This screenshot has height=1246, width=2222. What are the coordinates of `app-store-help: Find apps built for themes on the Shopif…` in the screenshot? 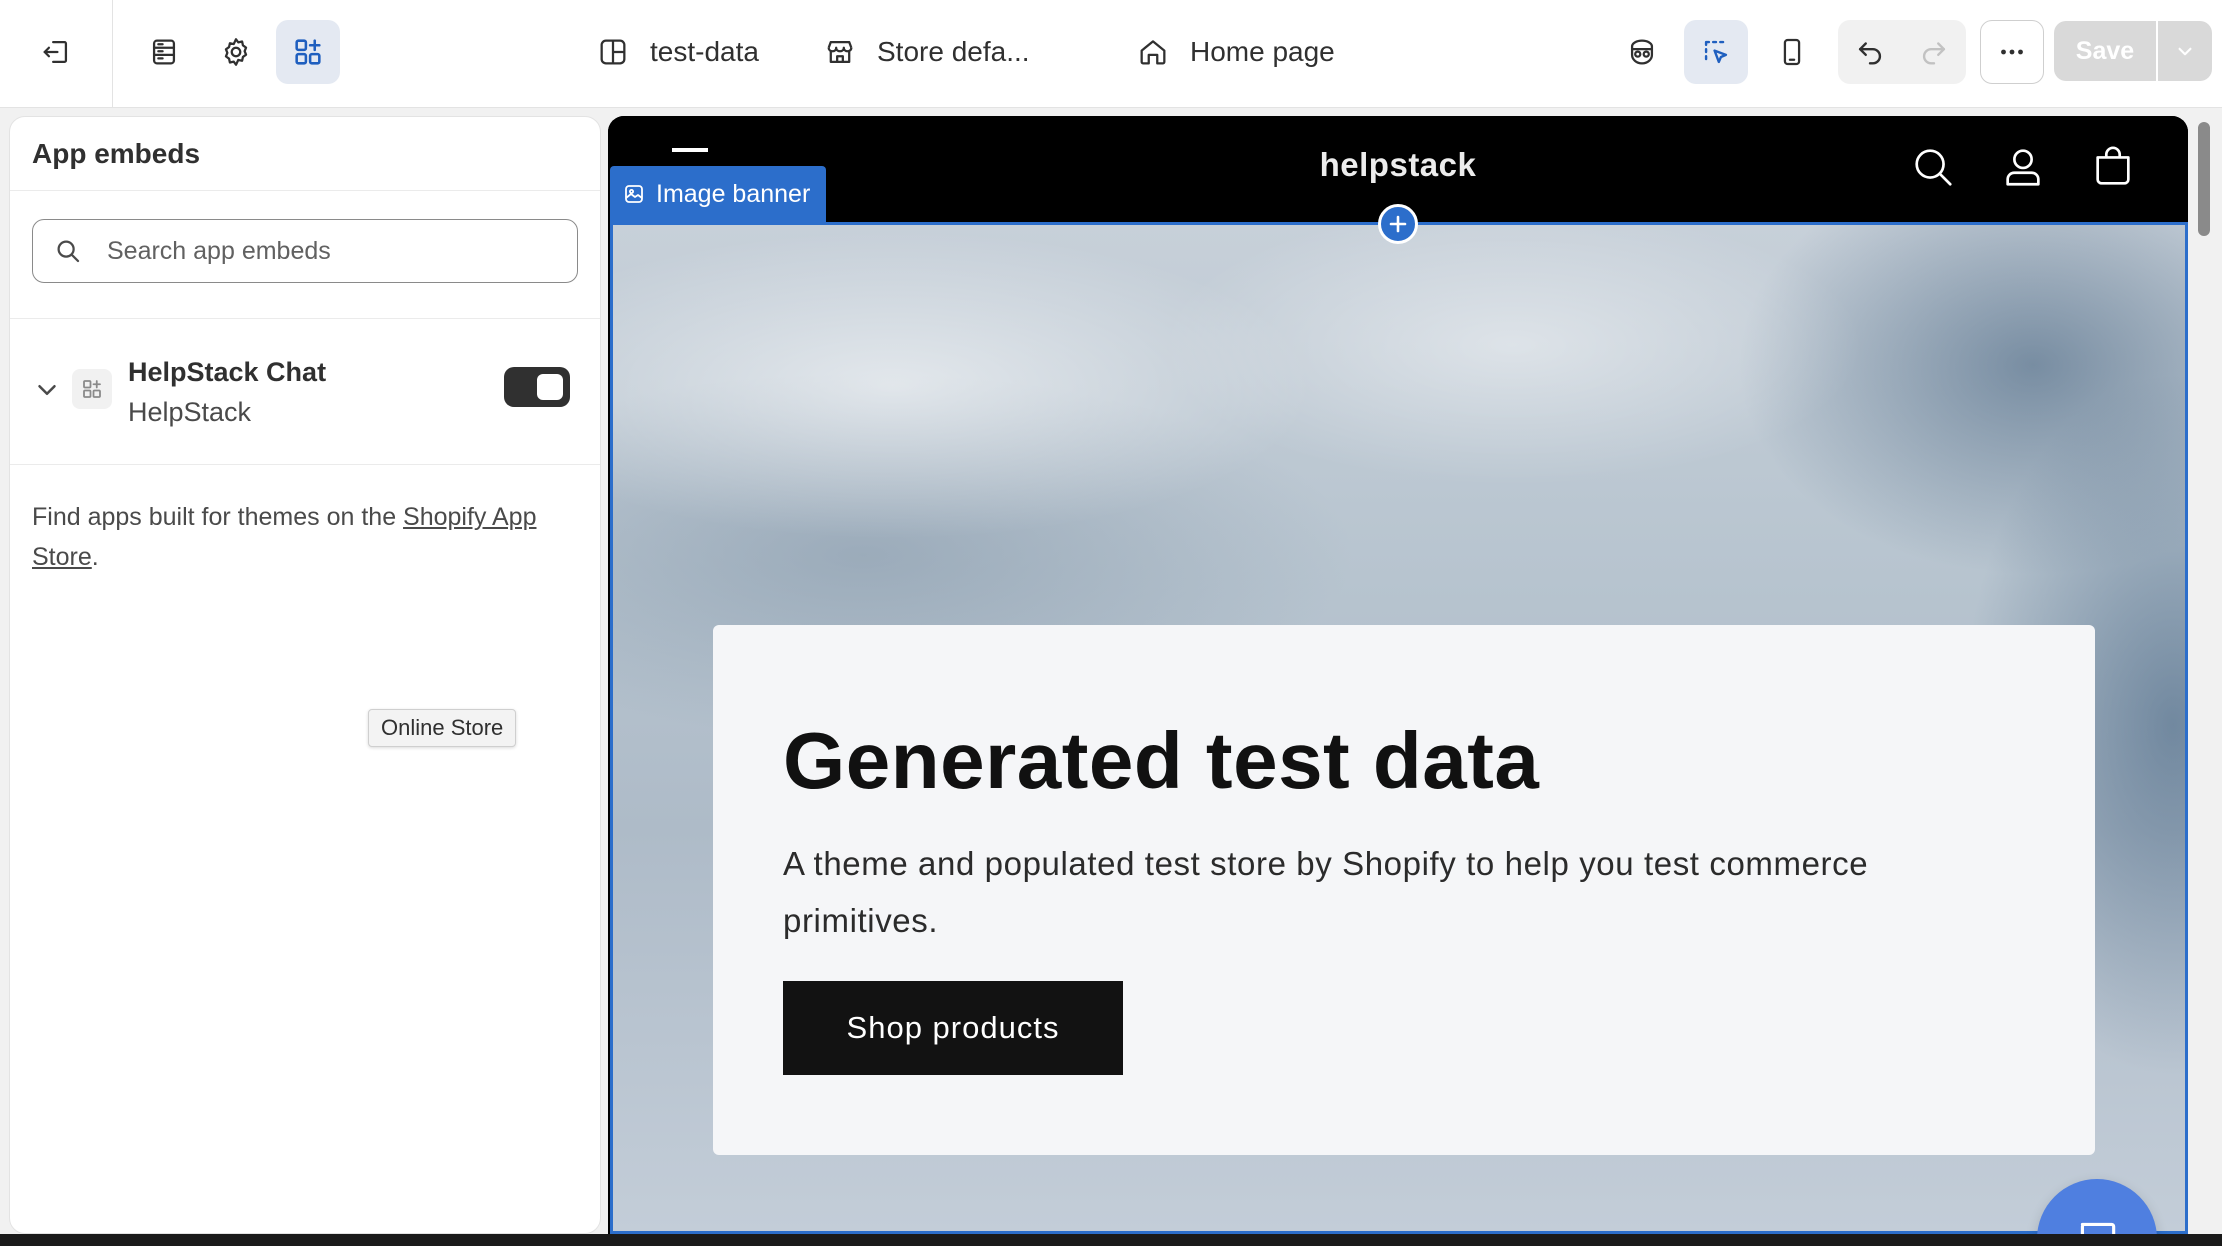 It's located at (312, 537).